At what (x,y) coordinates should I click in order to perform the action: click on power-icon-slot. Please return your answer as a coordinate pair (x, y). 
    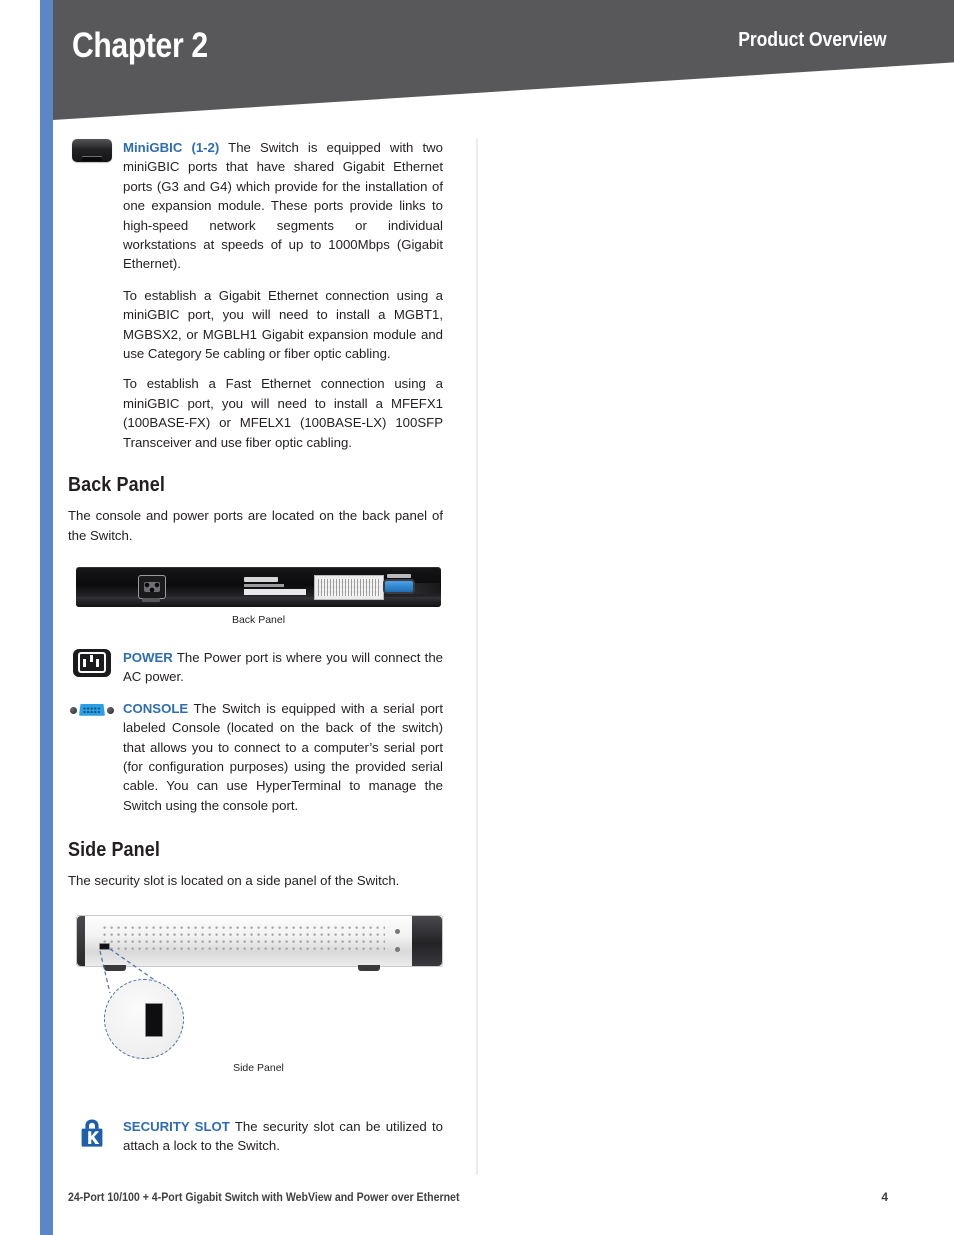
    Looking at the image, I should click on (92, 662).